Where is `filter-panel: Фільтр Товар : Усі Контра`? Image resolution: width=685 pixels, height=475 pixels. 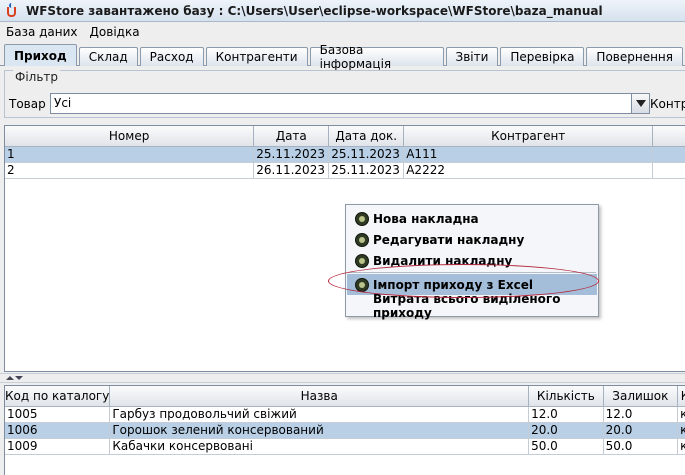 filter-panel: Фільтр Товар : Усі Контра is located at coordinates (344, 94).